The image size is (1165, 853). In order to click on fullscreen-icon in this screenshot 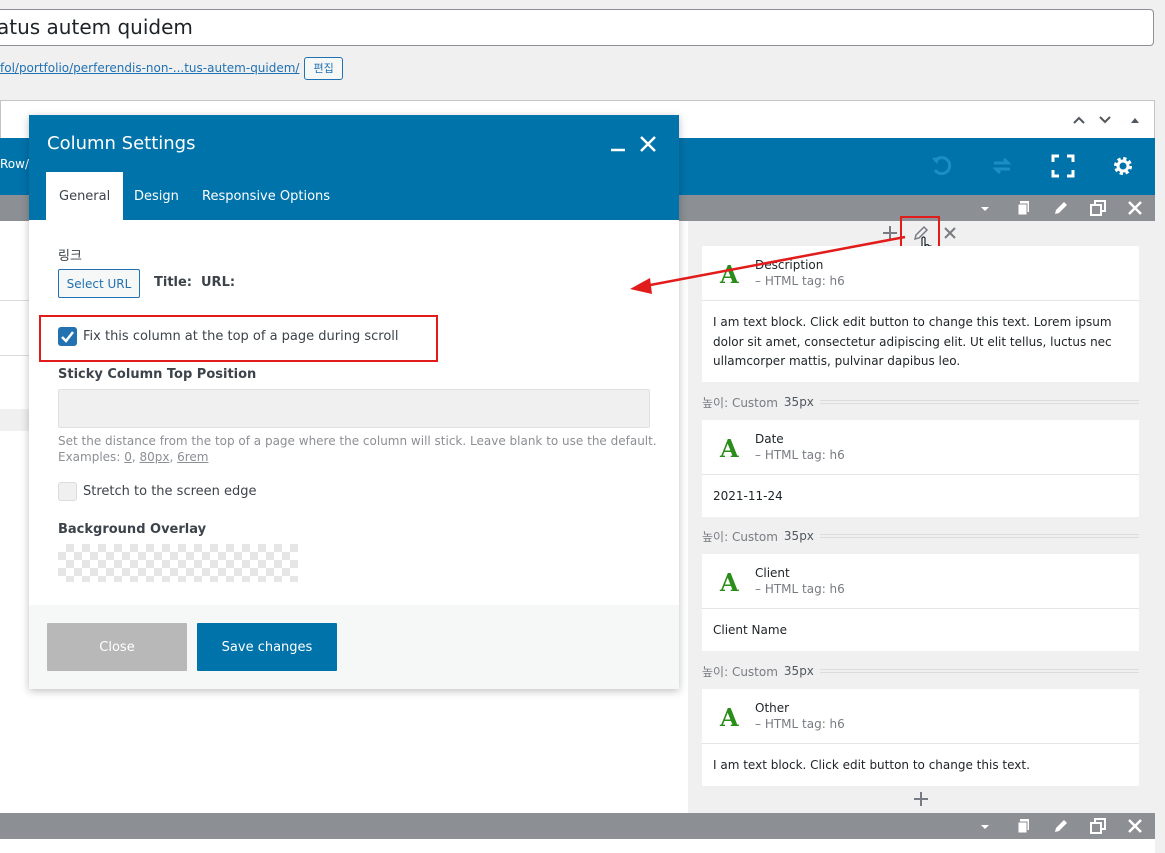, I will do `click(1063, 166)`.